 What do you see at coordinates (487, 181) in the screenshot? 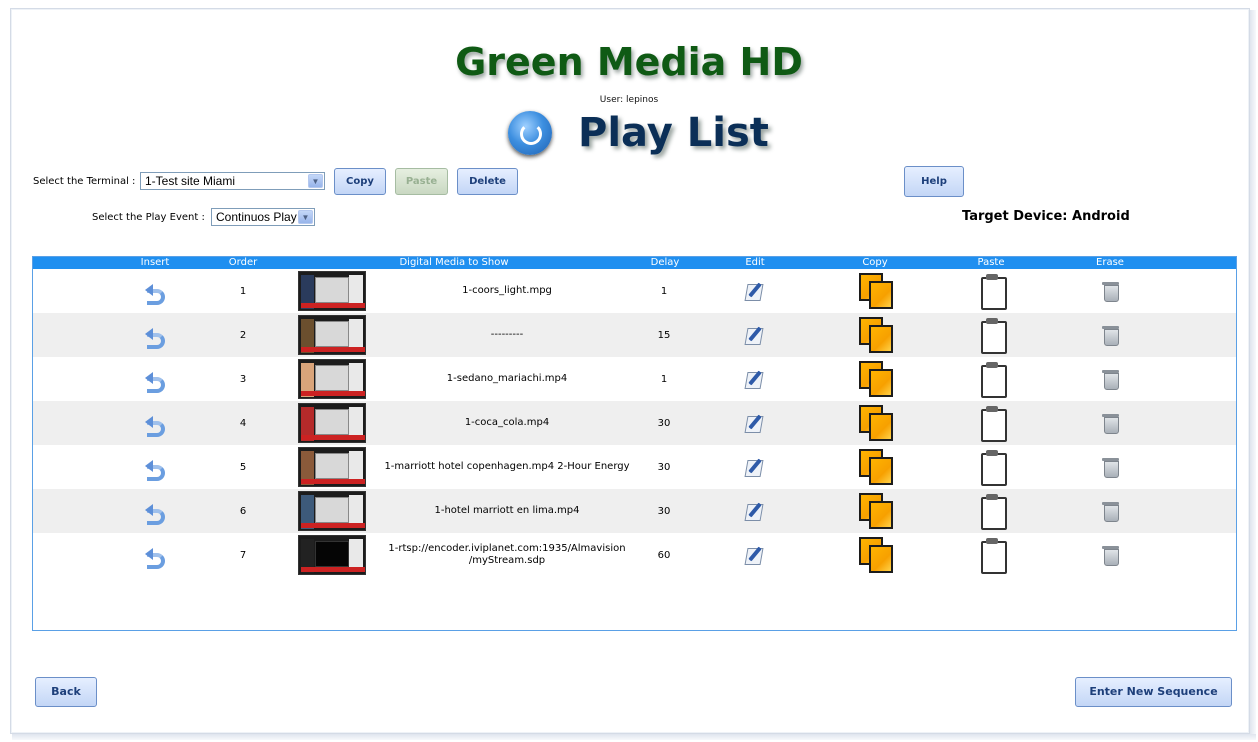
I see `delete-terminal-button: Delete` at bounding box center [487, 181].